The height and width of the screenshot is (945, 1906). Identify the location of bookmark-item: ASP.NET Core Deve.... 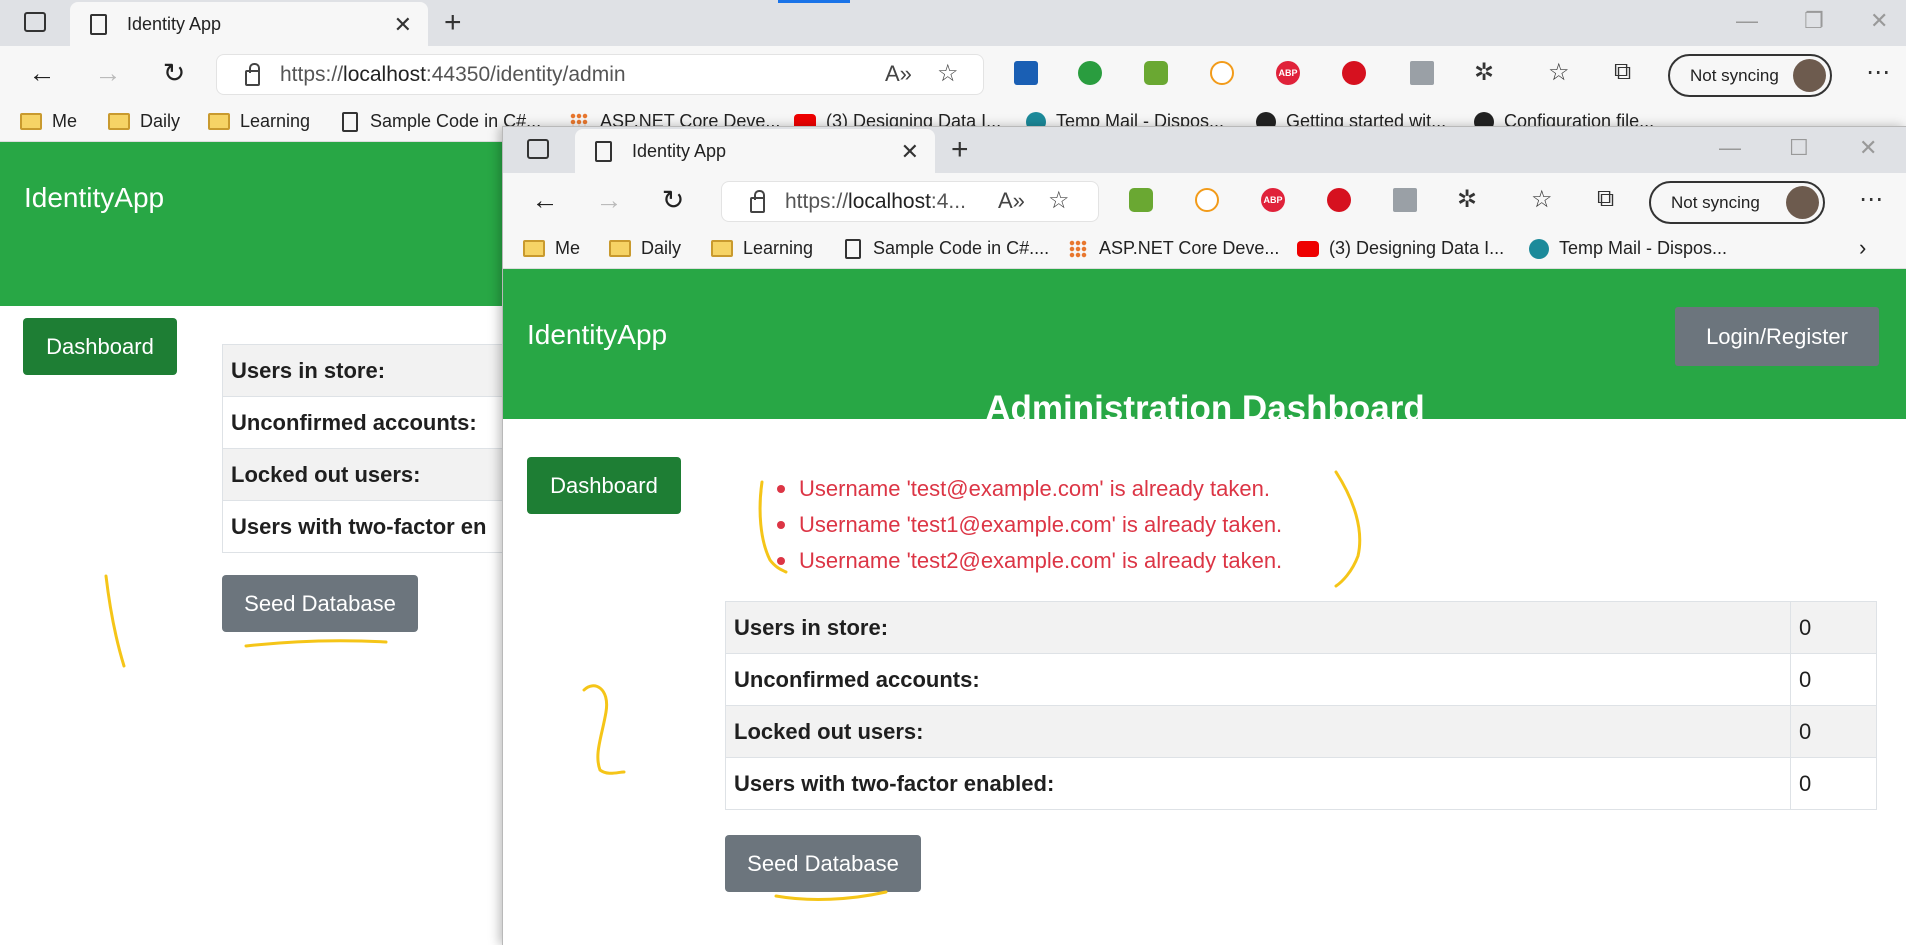
(1174, 248).